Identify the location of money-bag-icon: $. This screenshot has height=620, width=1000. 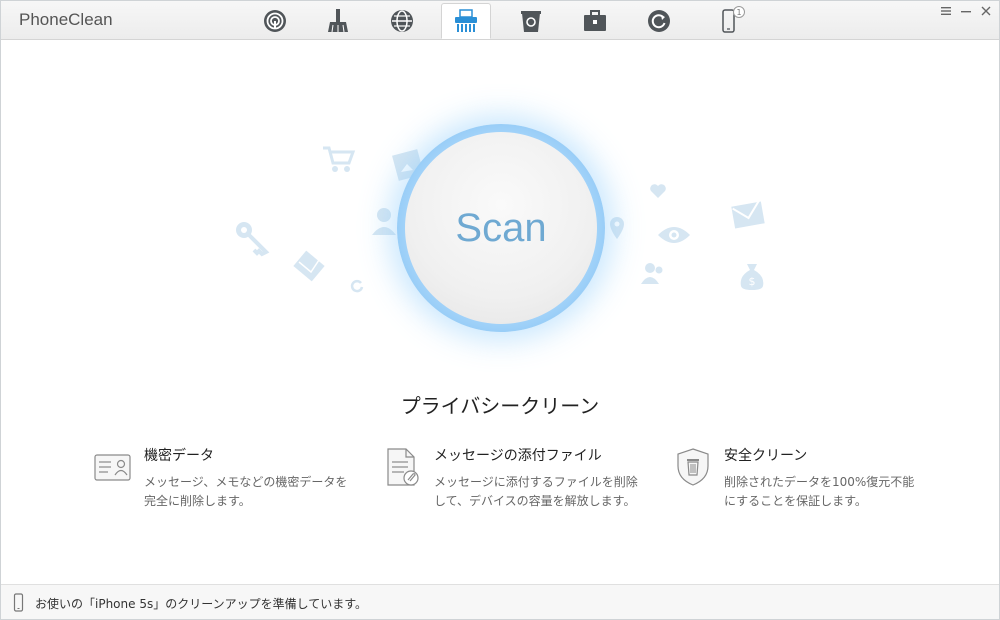
(752, 277).